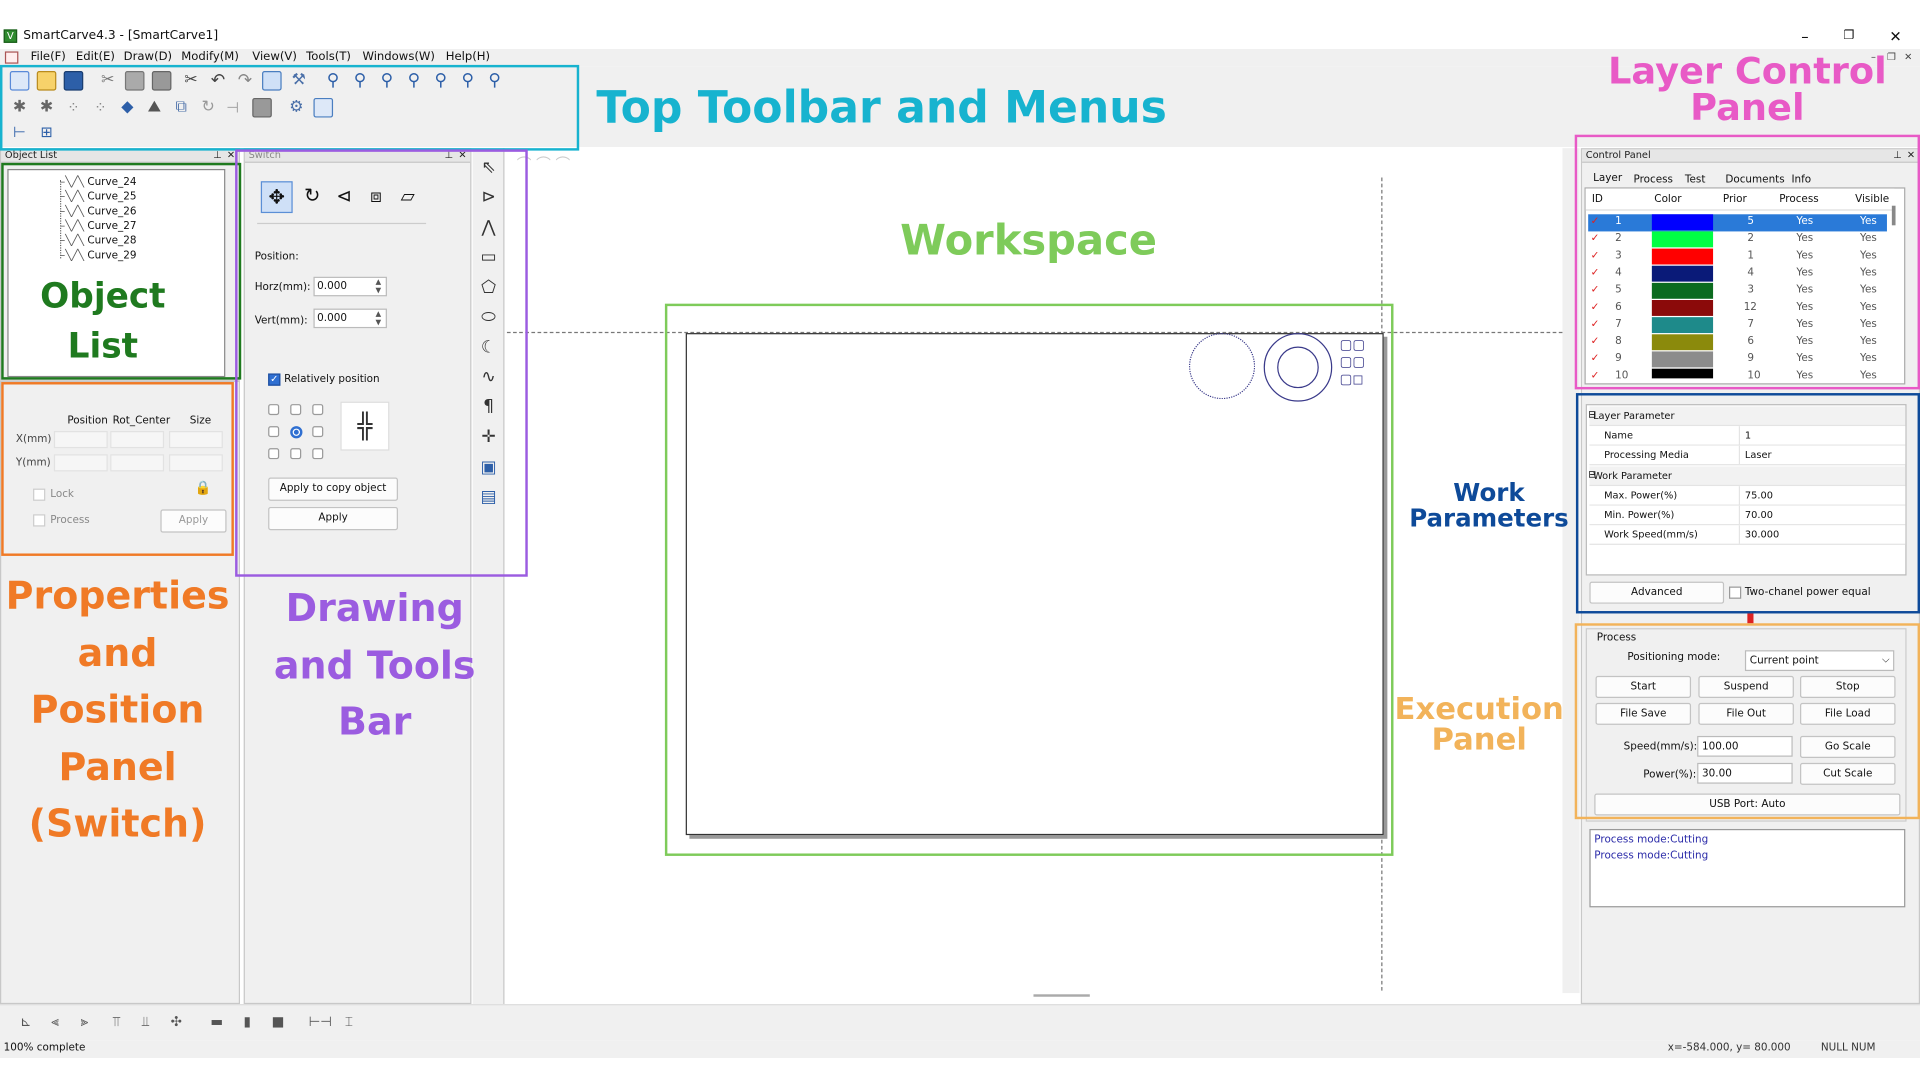  What do you see at coordinates (95, 56) in the screenshot?
I see `menu-edit: Edit(E)` at bounding box center [95, 56].